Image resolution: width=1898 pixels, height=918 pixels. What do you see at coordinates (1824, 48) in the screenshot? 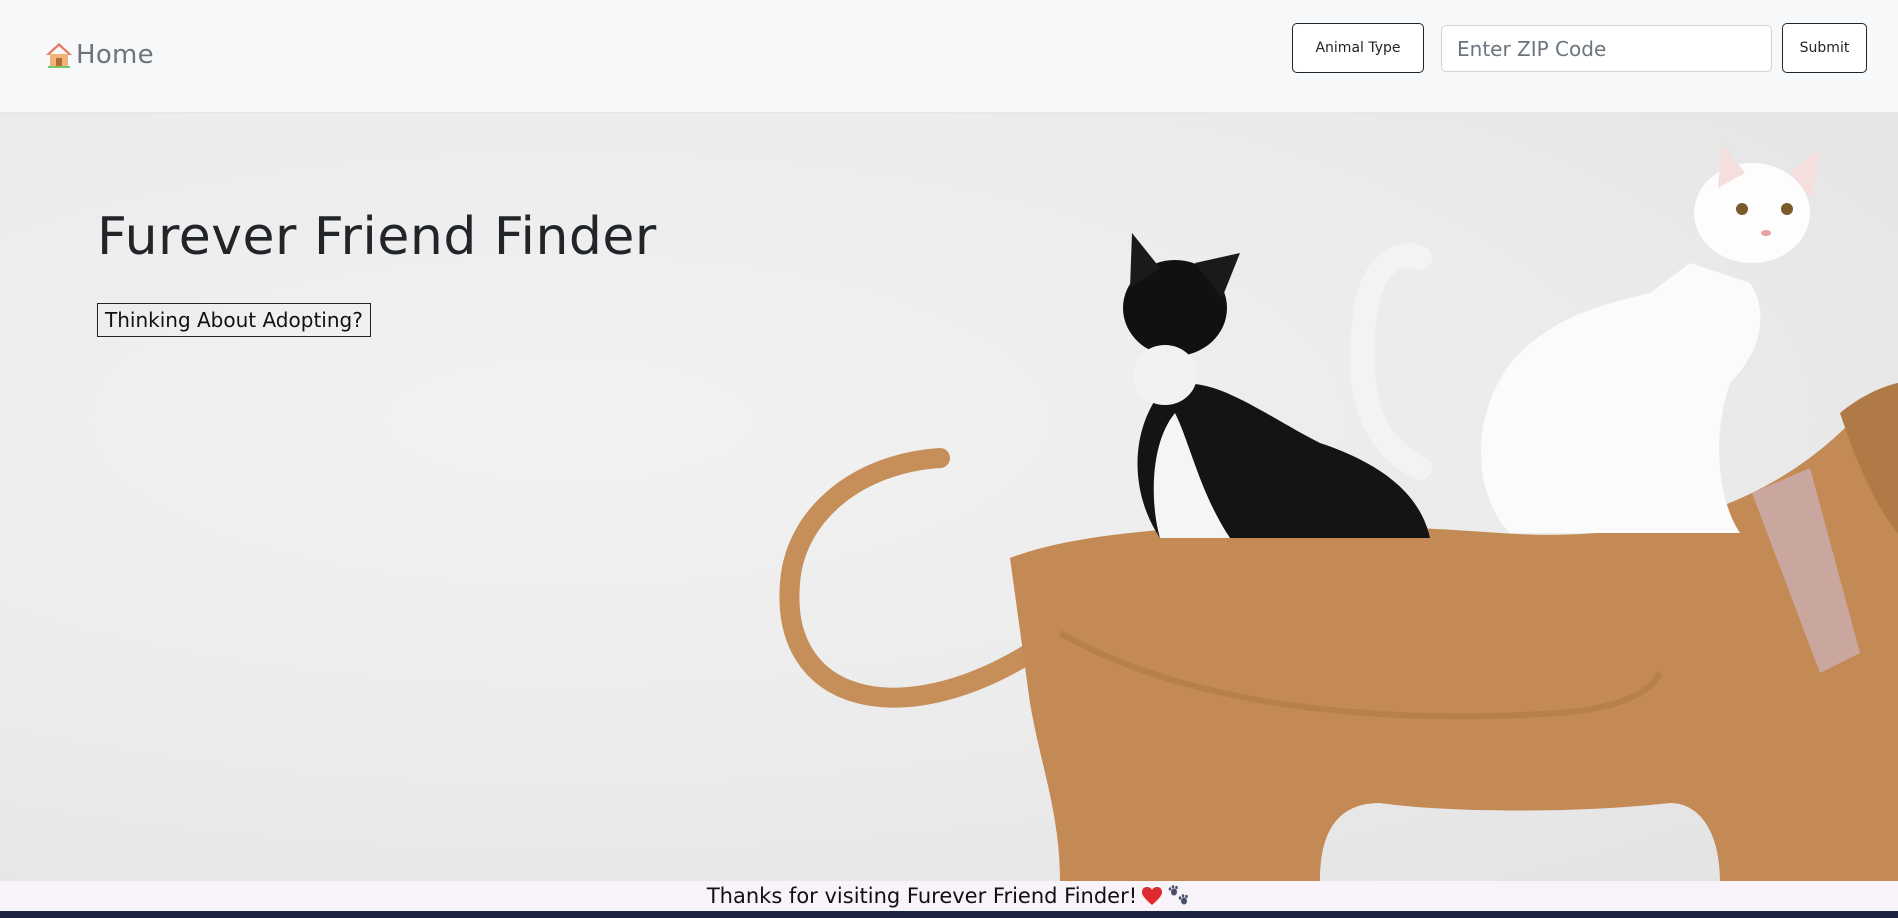
I see `submit-button: Submit` at bounding box center [1824, 48].